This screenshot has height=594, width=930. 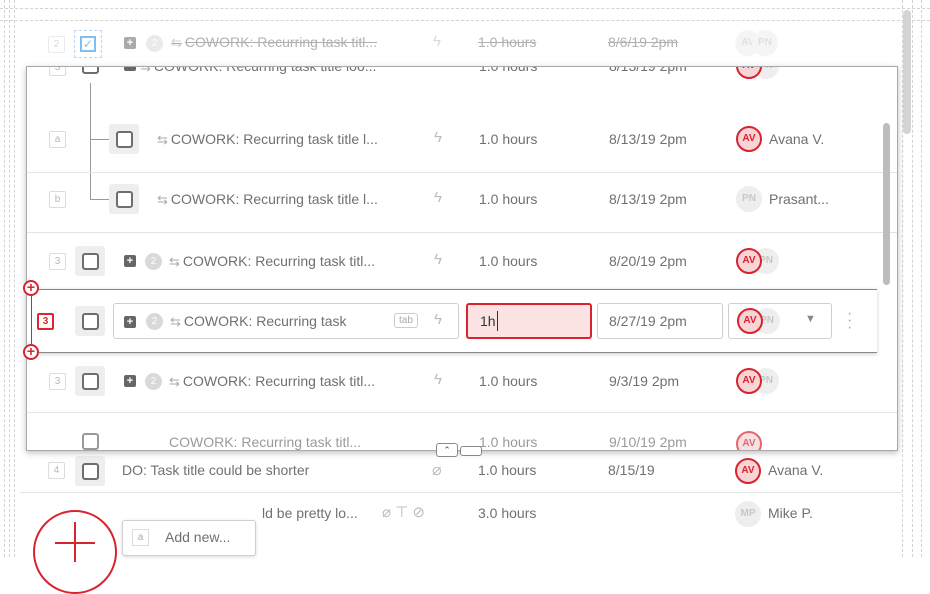 What do you see at coordinates (648, 261) in the screenshot?
I see `due-date: 8/20/19 2pm` at bounding box center [648, 261].